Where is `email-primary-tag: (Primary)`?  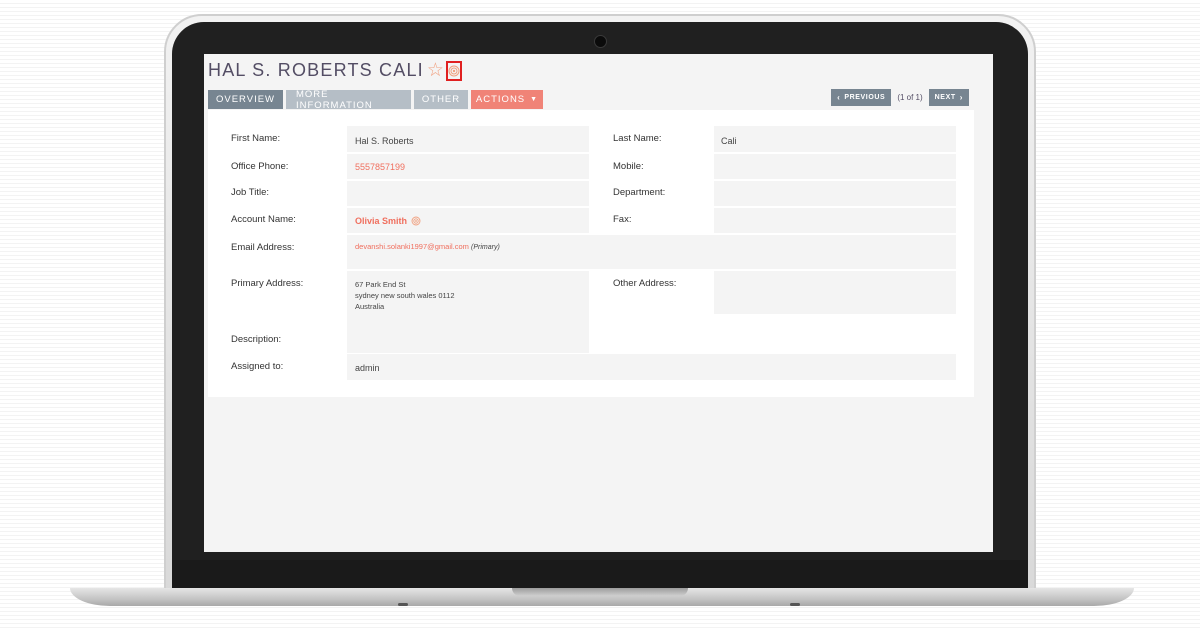
email-primary-tag: (Primary) is located at coordinates (485, 247).